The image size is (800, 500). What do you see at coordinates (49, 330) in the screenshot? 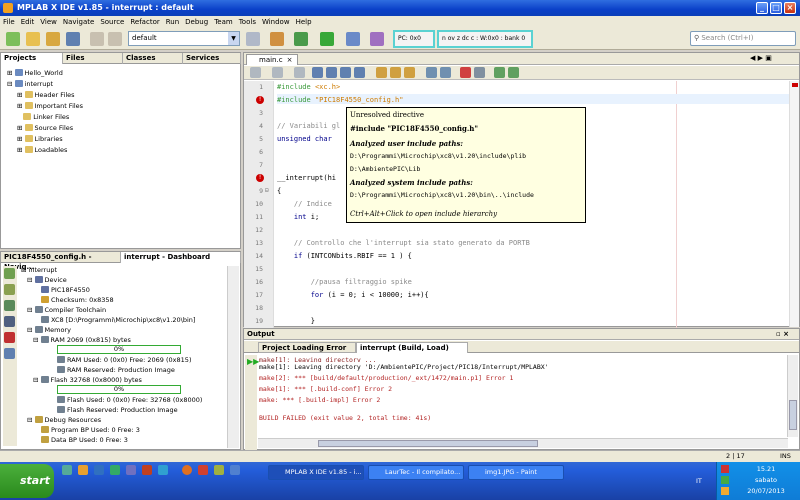
I see `dash-memory: ⊟ Memory` at bounding box center [49, 330].